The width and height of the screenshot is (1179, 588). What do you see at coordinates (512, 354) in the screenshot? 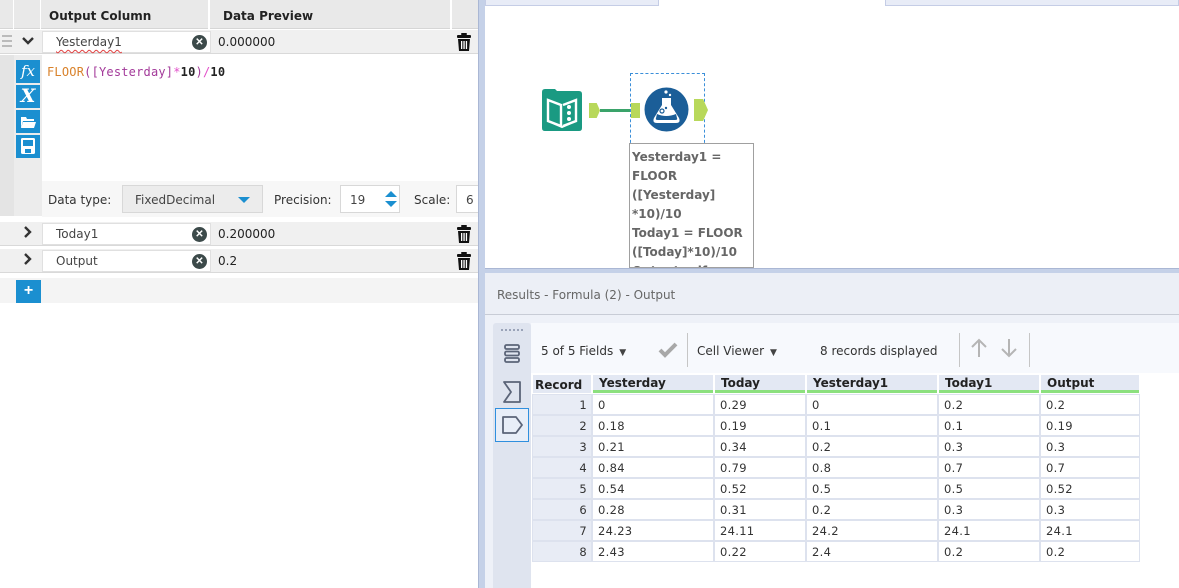
I see `table-view-icon` at bounding box center [512, 354].